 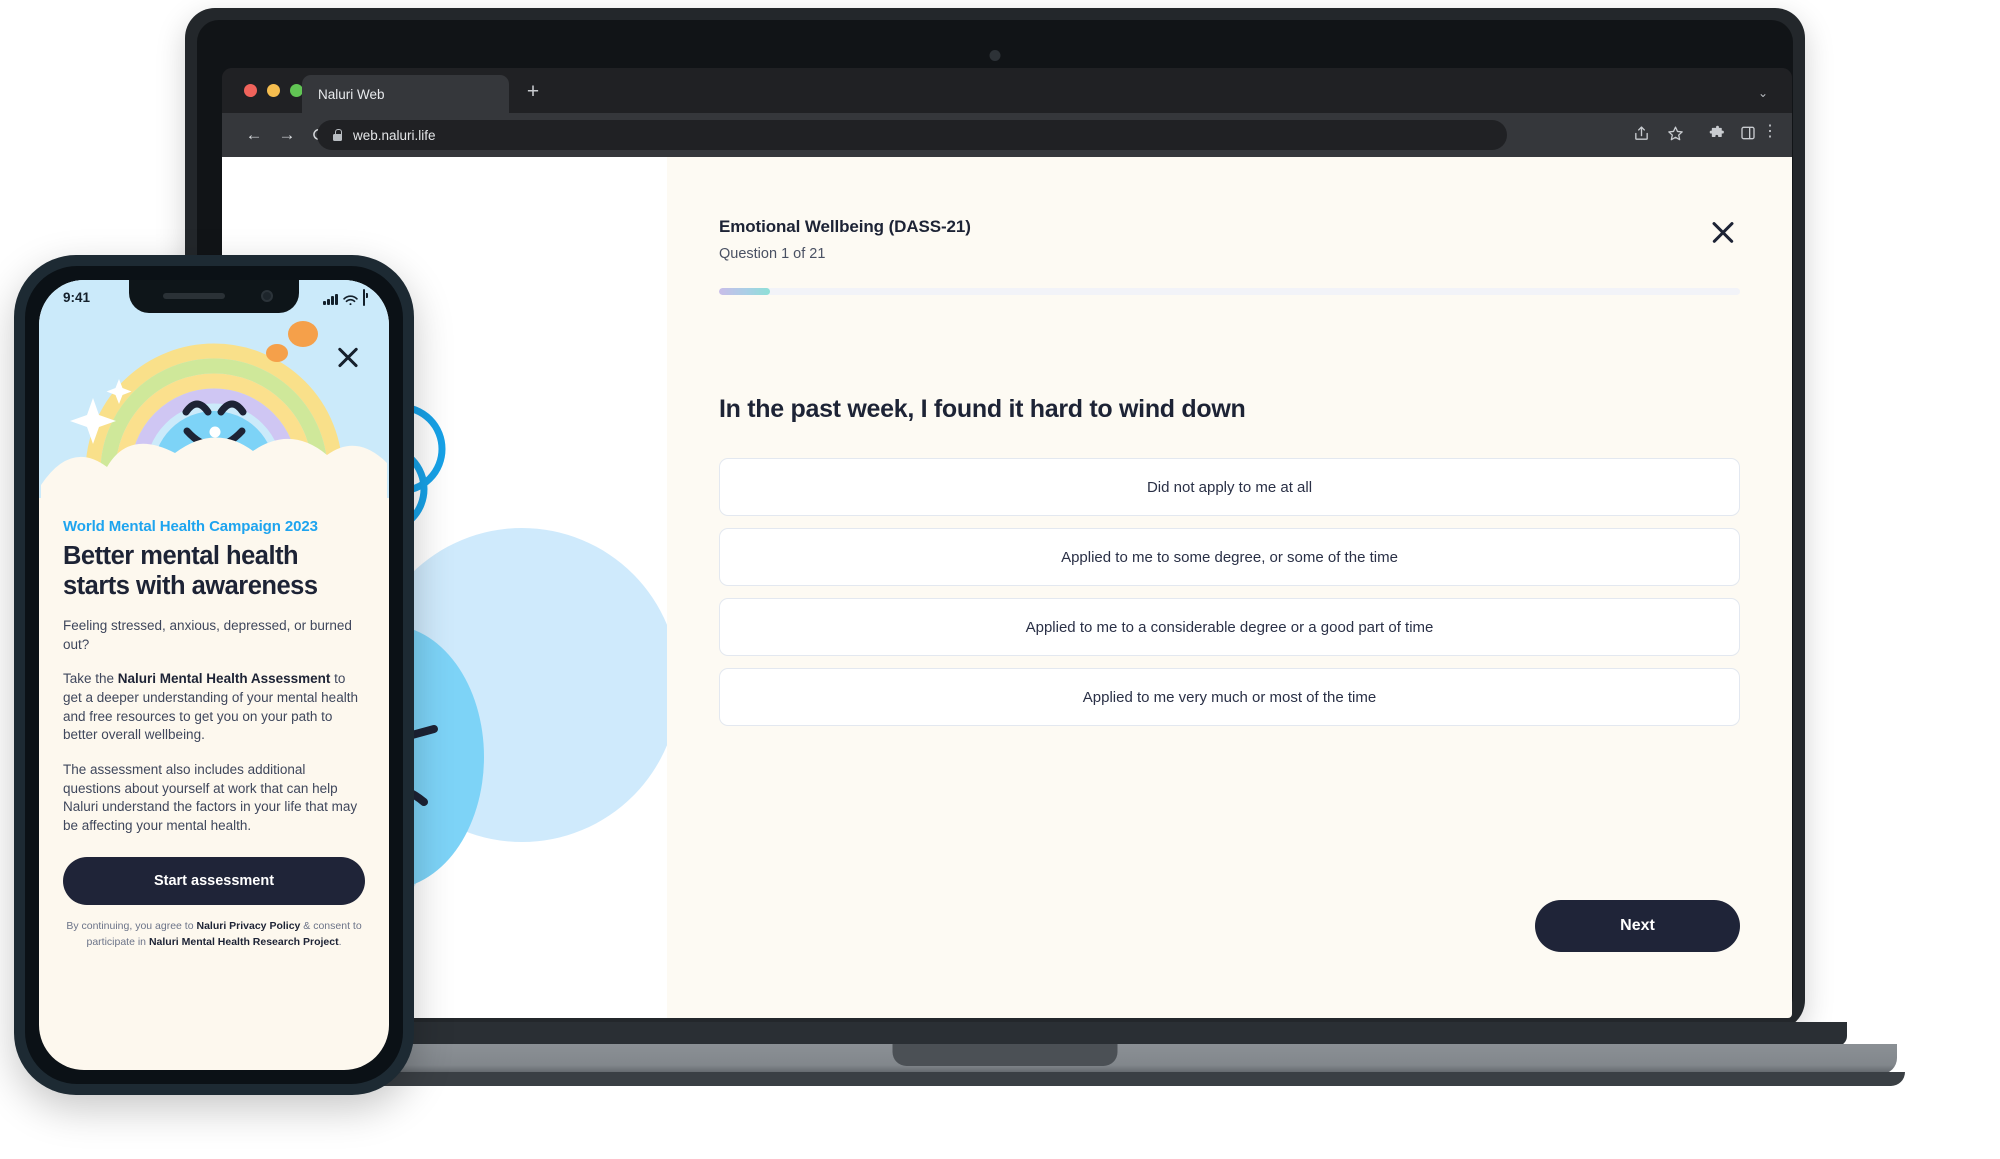 What do you see at coordinates (1675, 136) in the screenshot?
I see `bookmark-star-icon` at bounding box center [1675, 136].